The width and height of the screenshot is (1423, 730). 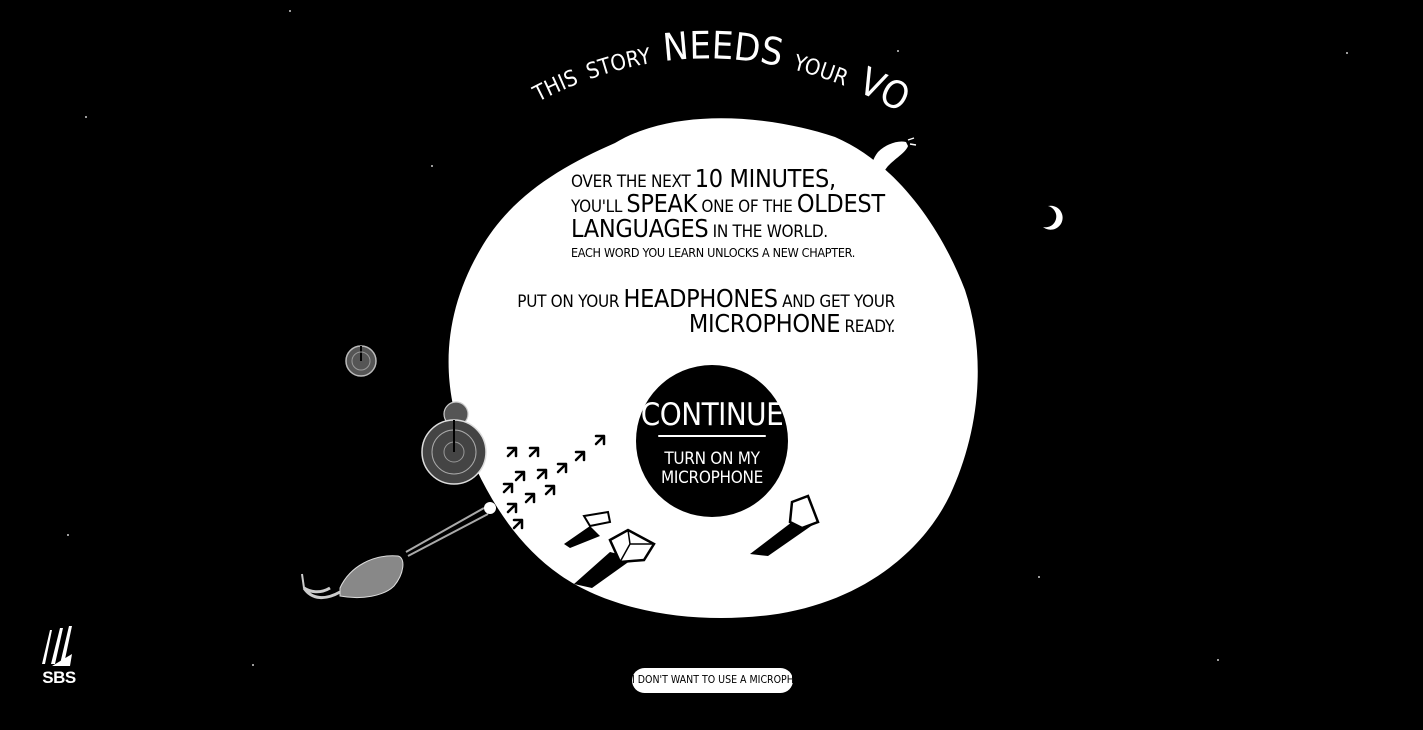 What do you see at coordinates (398, 550) in the screenshot?
I see `crane-bird-illustration` at bounding box center [398, 550].